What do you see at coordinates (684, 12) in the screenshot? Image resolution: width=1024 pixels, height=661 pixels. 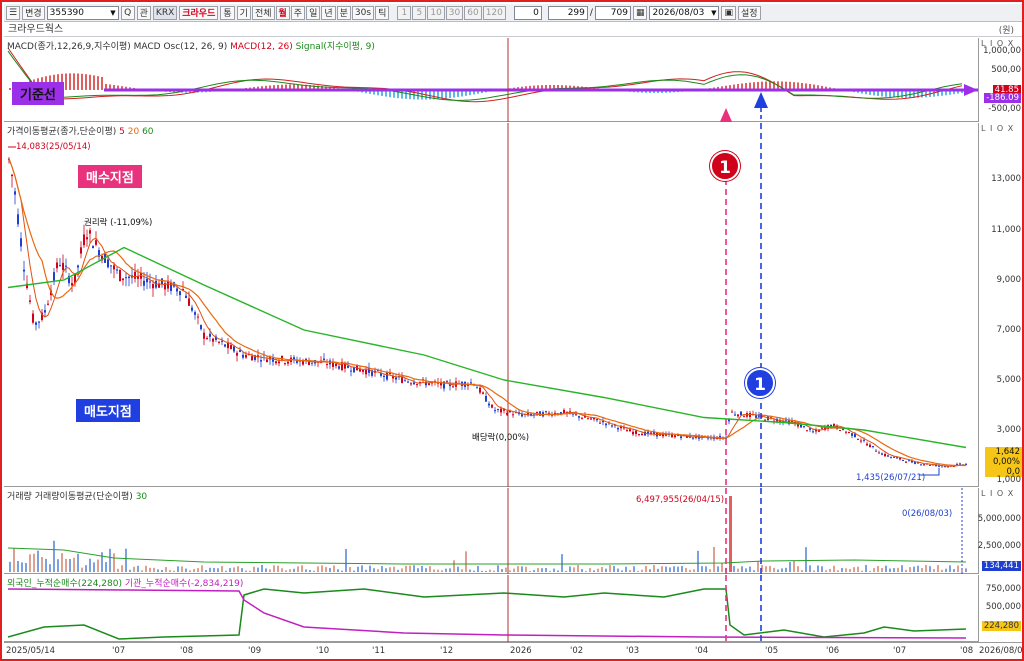 I see `date-input: 2026/08/03 ▼` at bounding box center [684, 12].